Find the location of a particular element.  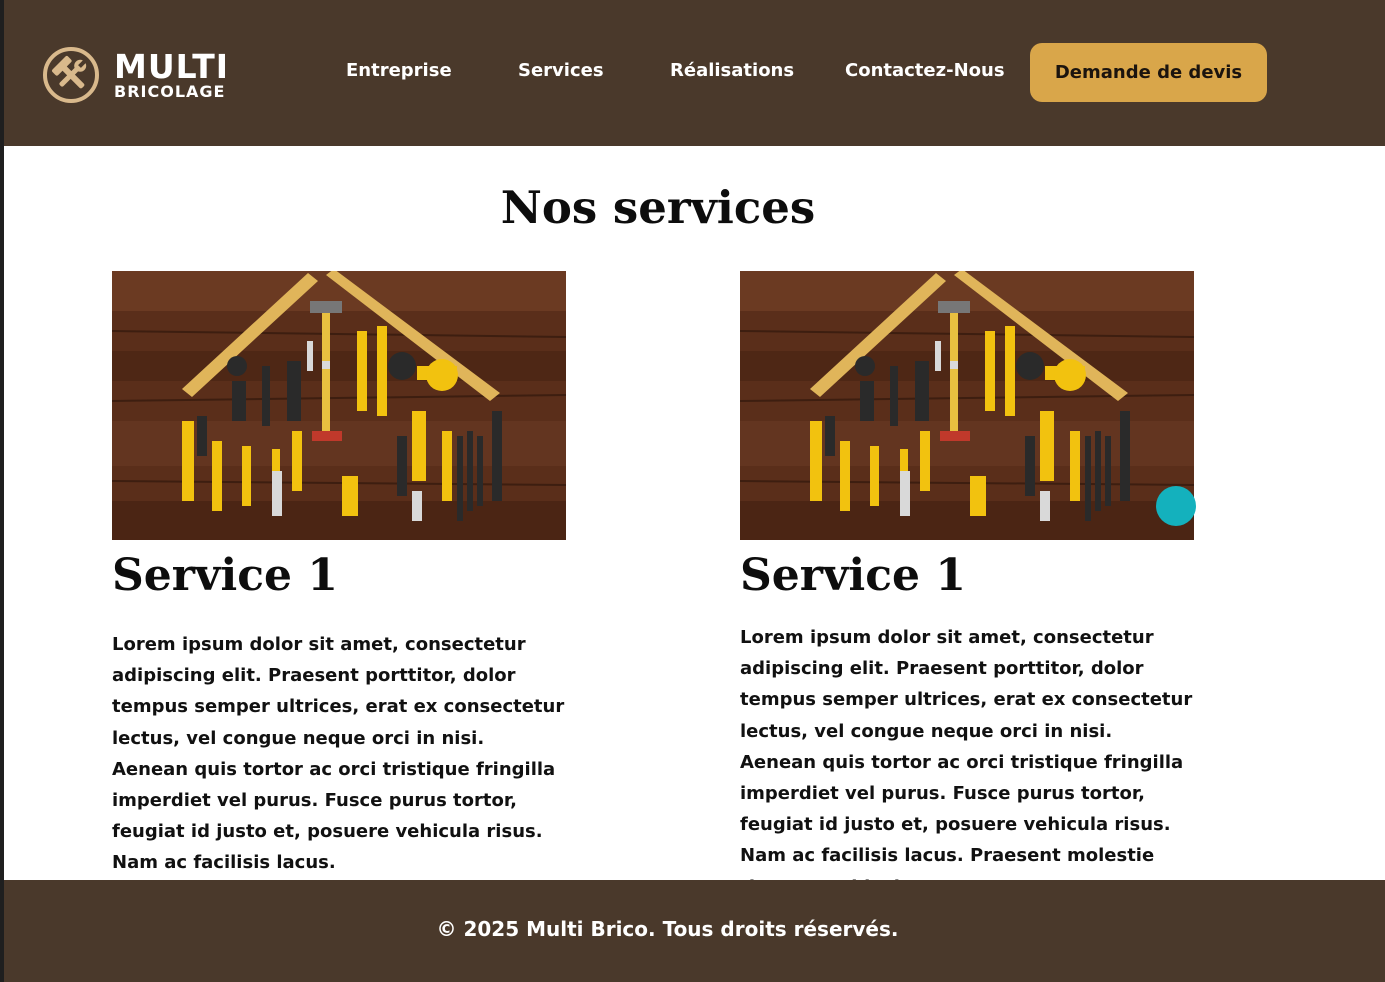

nav-link-services: Services is located at coordinates (561, 70).